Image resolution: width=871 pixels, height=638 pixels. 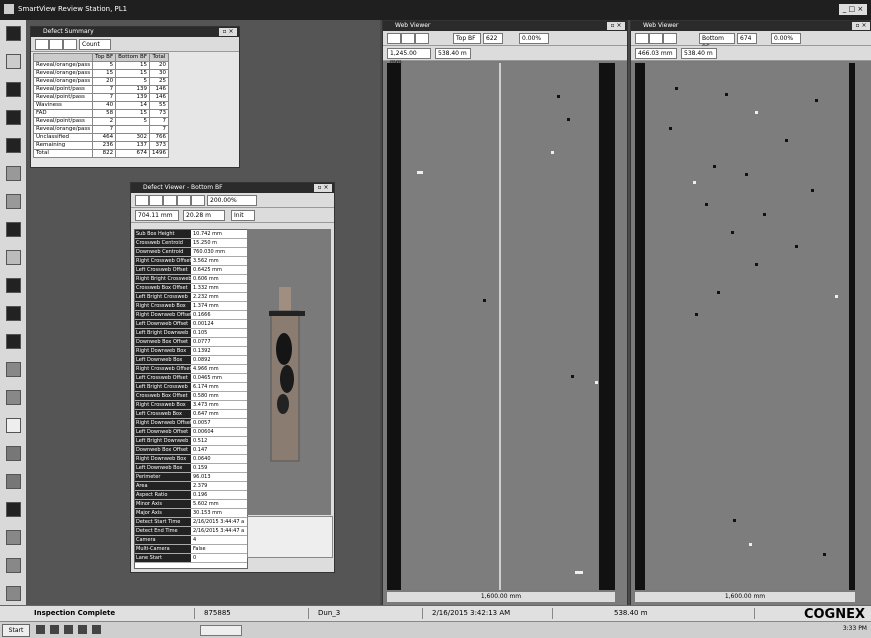 What do you see at coordinates (100, 153) in the screenshot?
I see `summary-row: Total 822 674 1496` at bounding box center [100, 153].